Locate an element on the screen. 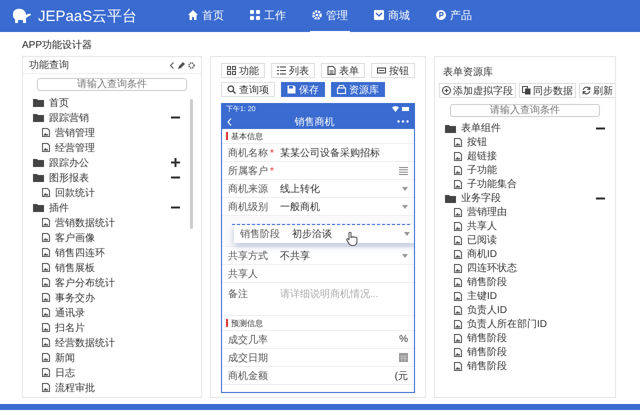 Image resolution: width=640 pixels, height=418 pixels. tree-item: 经营数据统计 is located at coordinates (117, 343).